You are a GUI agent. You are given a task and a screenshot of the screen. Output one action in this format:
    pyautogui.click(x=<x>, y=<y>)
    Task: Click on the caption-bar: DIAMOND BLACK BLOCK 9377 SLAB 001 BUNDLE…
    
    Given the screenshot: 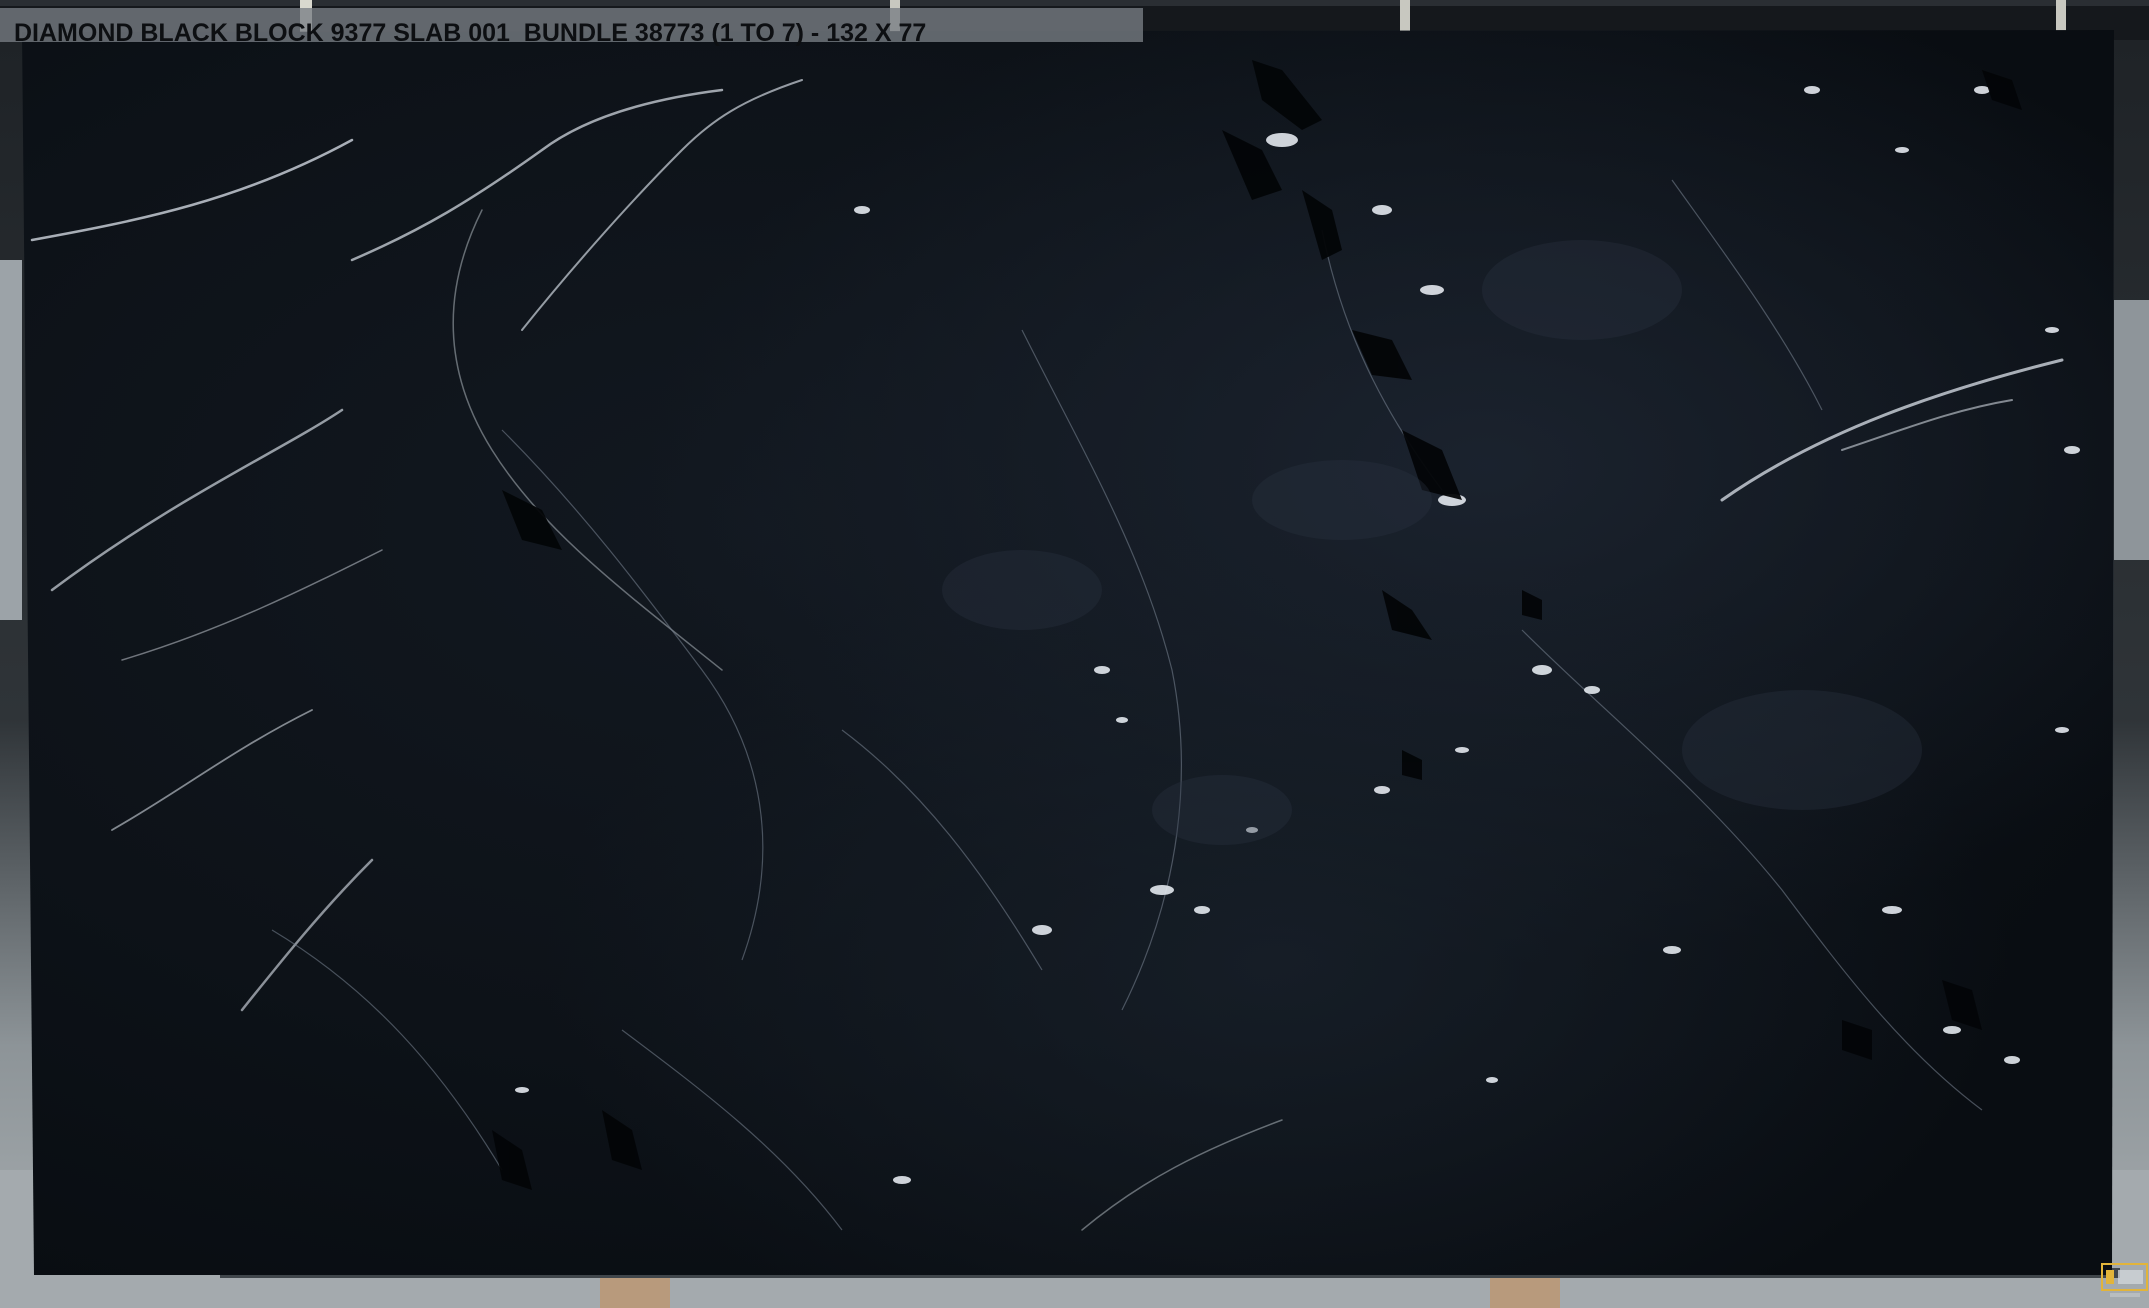 What is the action you would take?
    pyautogui.click(x=571, y=27)
    